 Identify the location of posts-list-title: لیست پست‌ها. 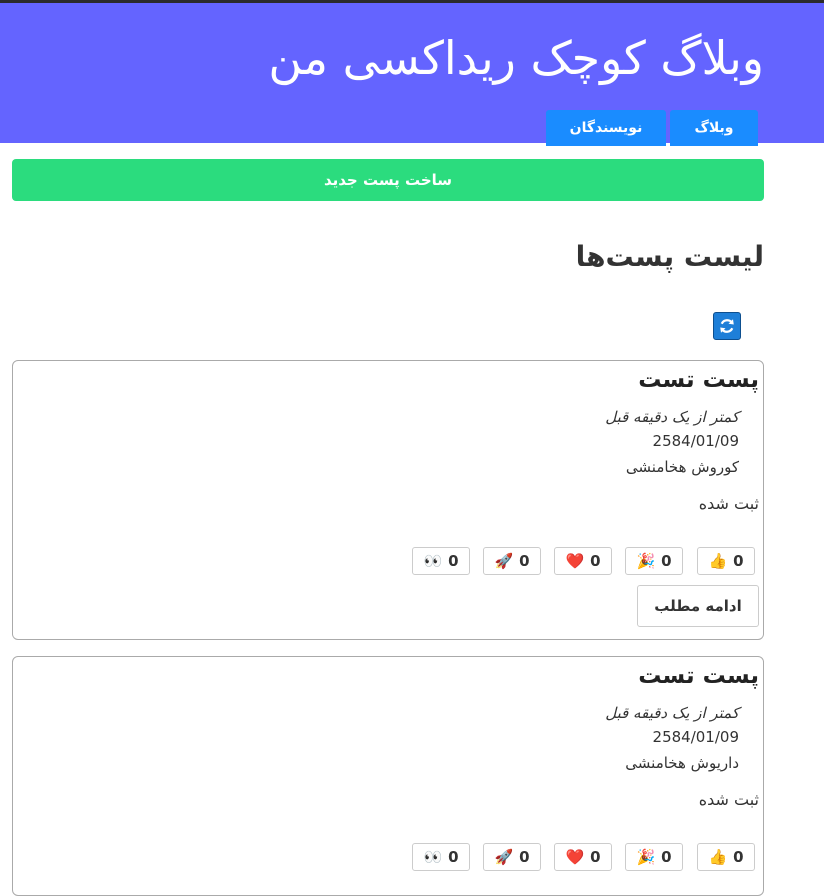
(669, 256).